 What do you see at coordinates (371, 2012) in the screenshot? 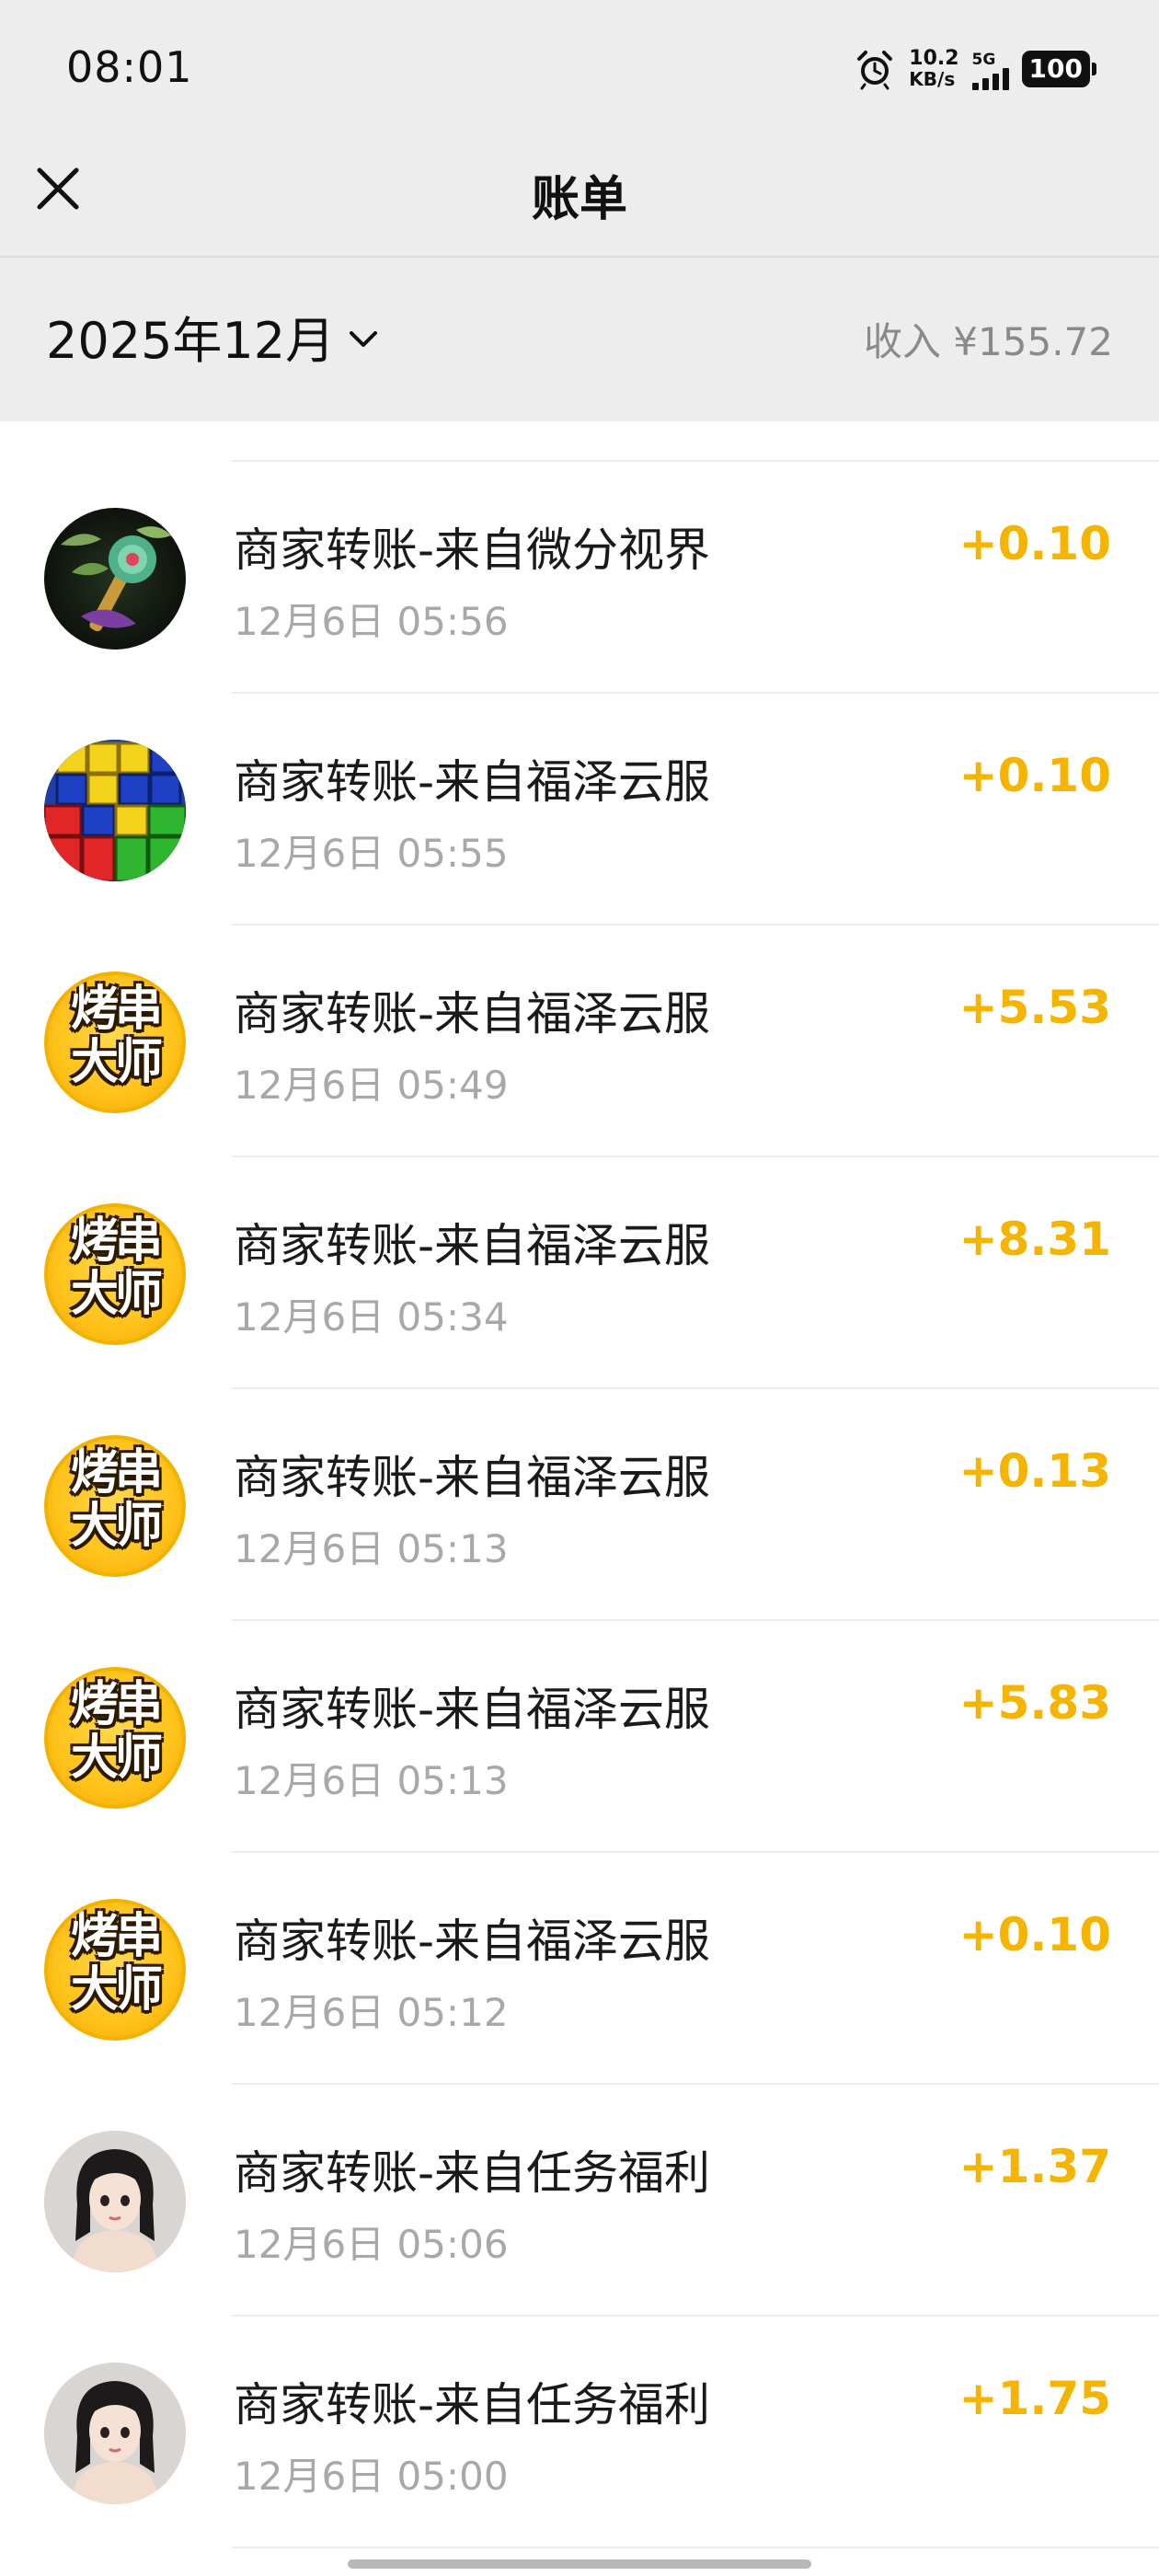
I see `transaction-time: 12月6日 05:12` at bounding box center [371, 2012].